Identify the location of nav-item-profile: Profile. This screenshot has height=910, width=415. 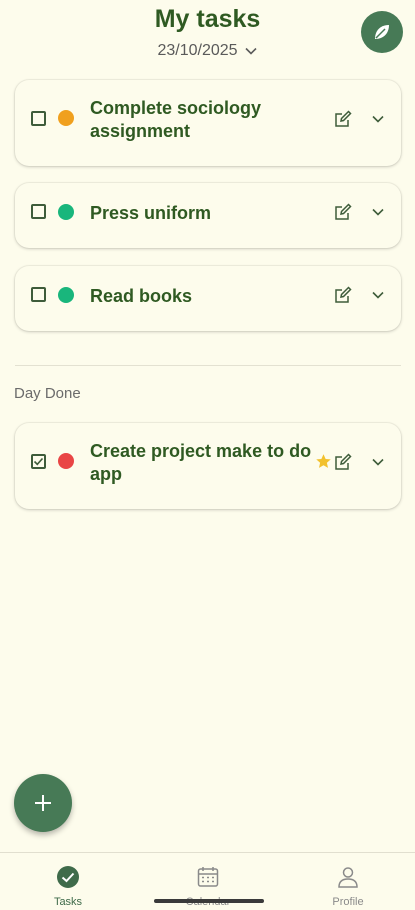
(348, 881).